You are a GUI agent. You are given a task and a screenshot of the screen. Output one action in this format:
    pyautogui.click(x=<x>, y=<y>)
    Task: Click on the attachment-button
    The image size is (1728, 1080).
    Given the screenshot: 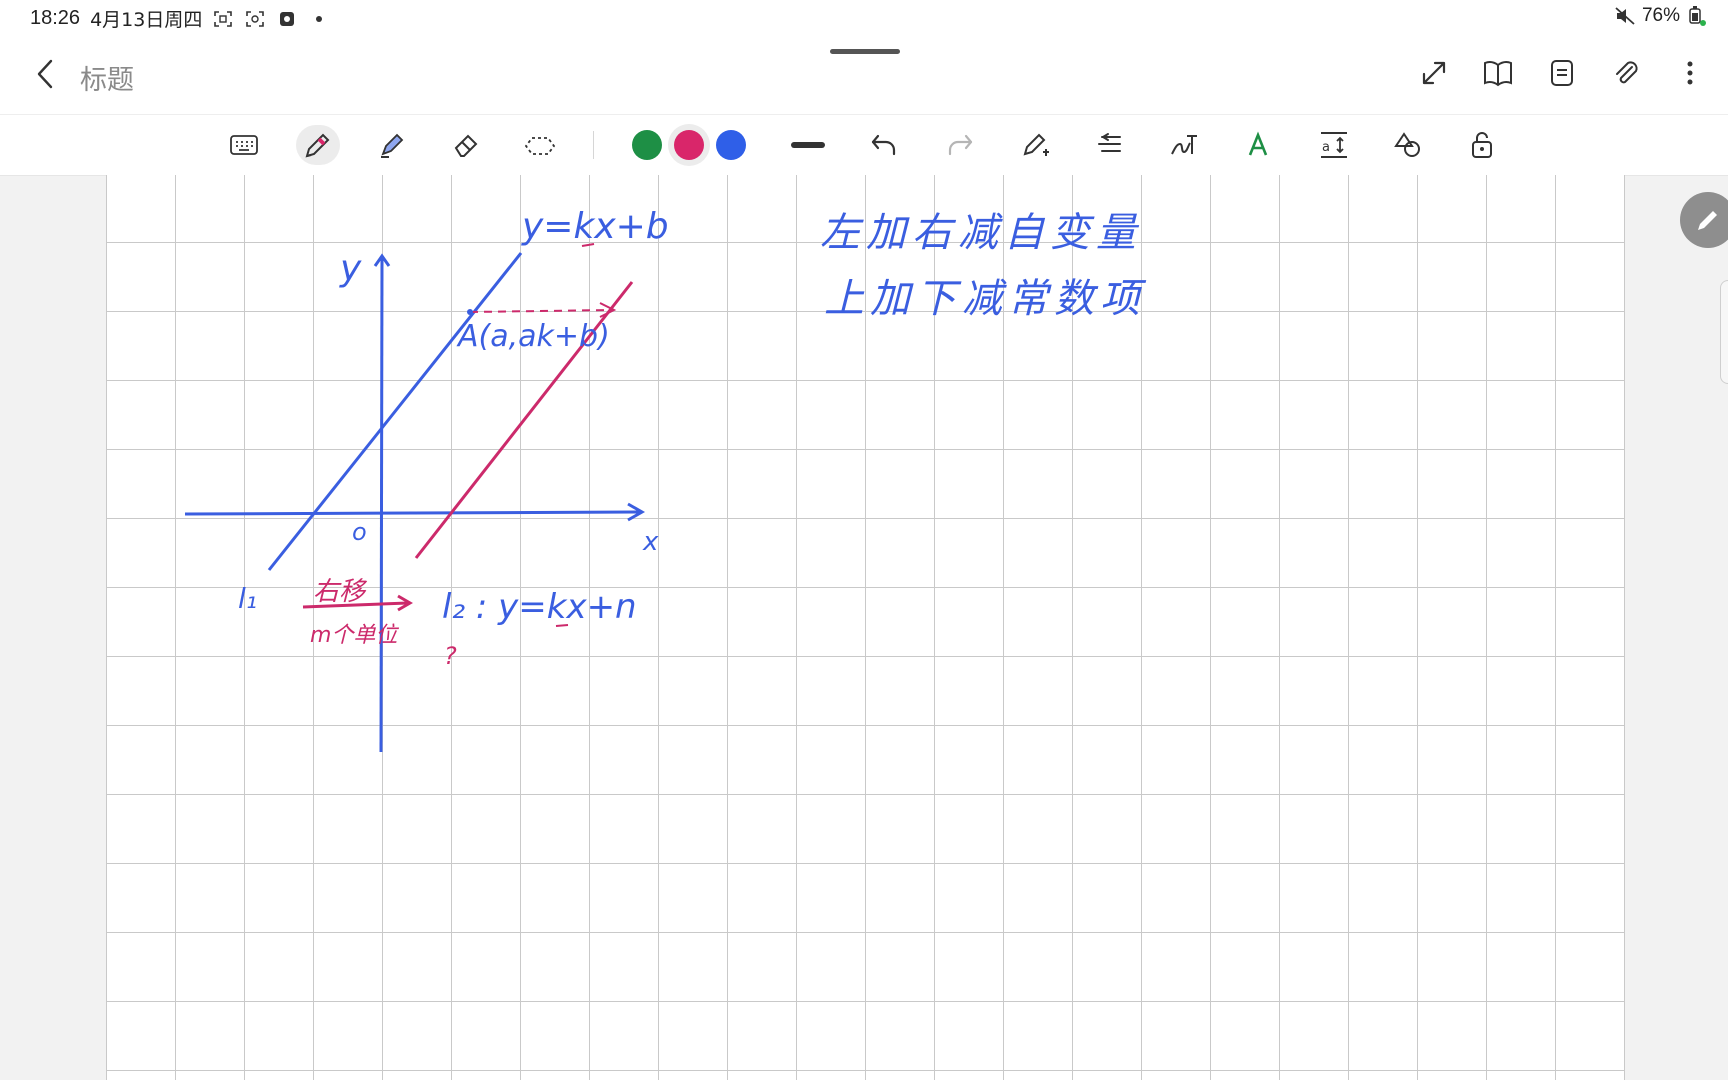 What is the action you would take?
    pyautogui.click(x=1626, y=73)
    